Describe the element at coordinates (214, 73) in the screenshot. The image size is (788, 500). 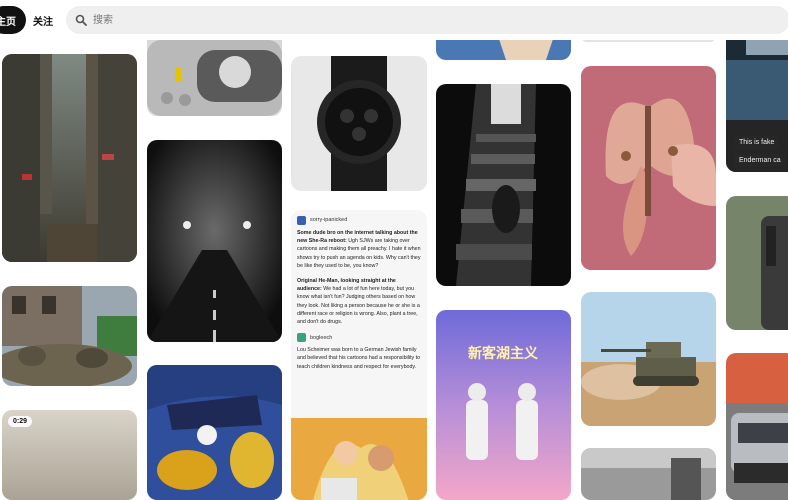
I see `pin-device` at that location.